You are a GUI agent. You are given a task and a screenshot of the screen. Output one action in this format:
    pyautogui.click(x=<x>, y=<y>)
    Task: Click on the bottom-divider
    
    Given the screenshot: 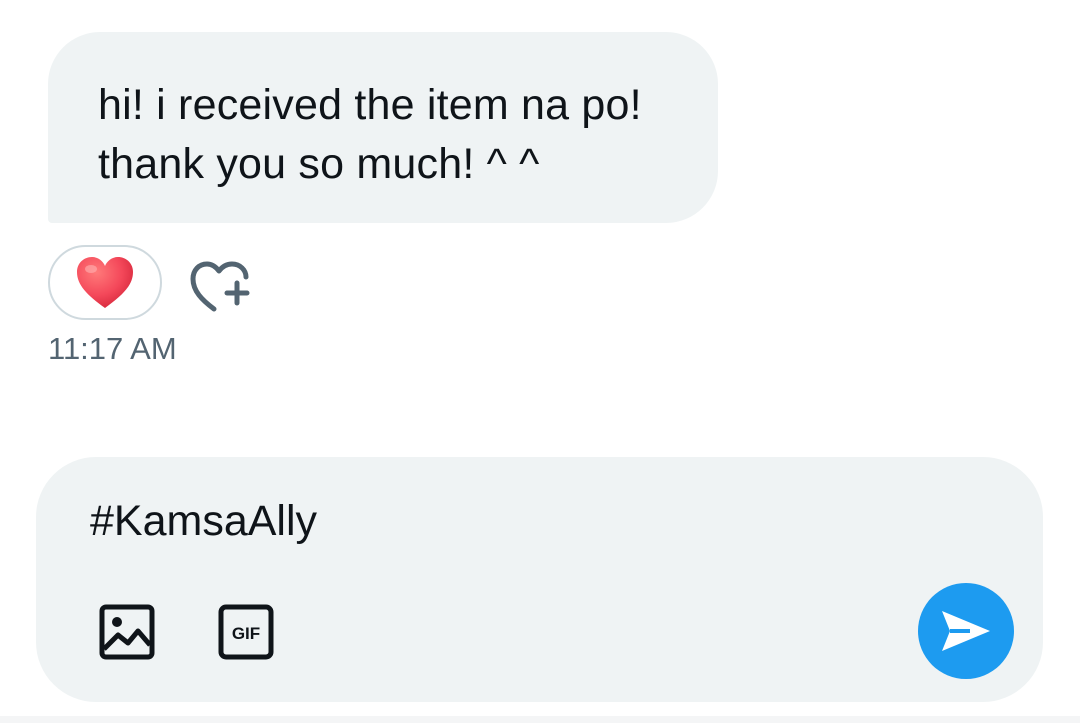 What is the action you would take?
    pyautogui.click(x=540, y=719)
    